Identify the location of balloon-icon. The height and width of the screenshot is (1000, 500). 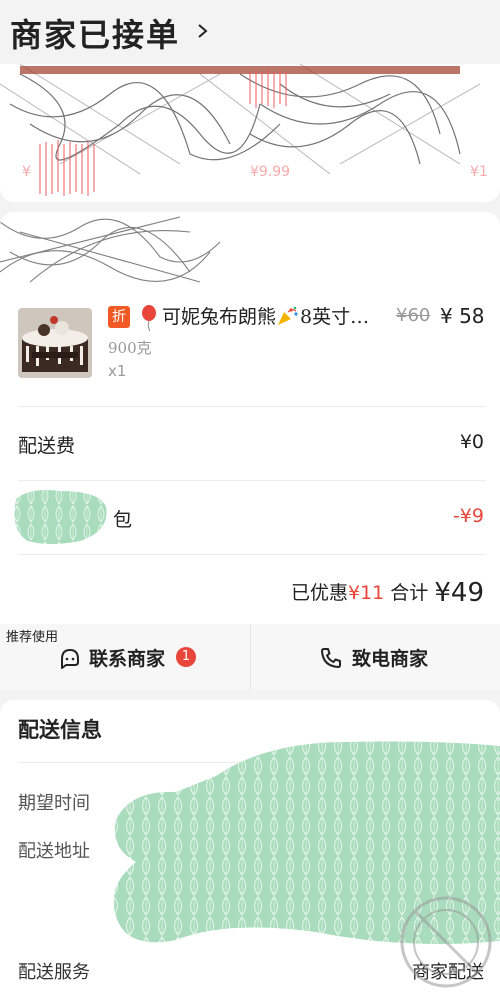
(149, 318).